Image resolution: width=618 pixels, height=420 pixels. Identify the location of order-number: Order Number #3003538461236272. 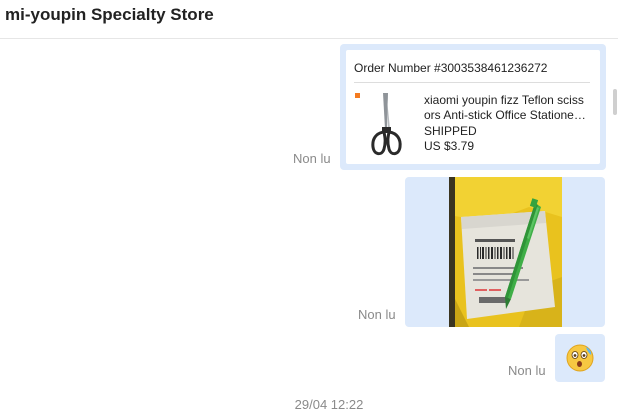
(451, 68).